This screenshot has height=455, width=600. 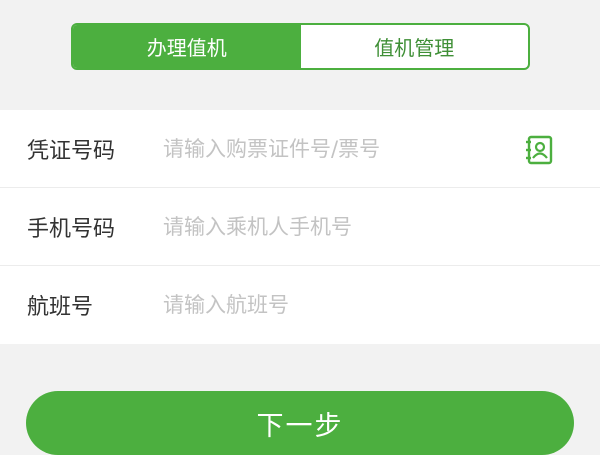 What do you see at coordinates (71, 151) in the screenshot?
I see `credential-label: 凭证号码` at bounding box center [71, 151].